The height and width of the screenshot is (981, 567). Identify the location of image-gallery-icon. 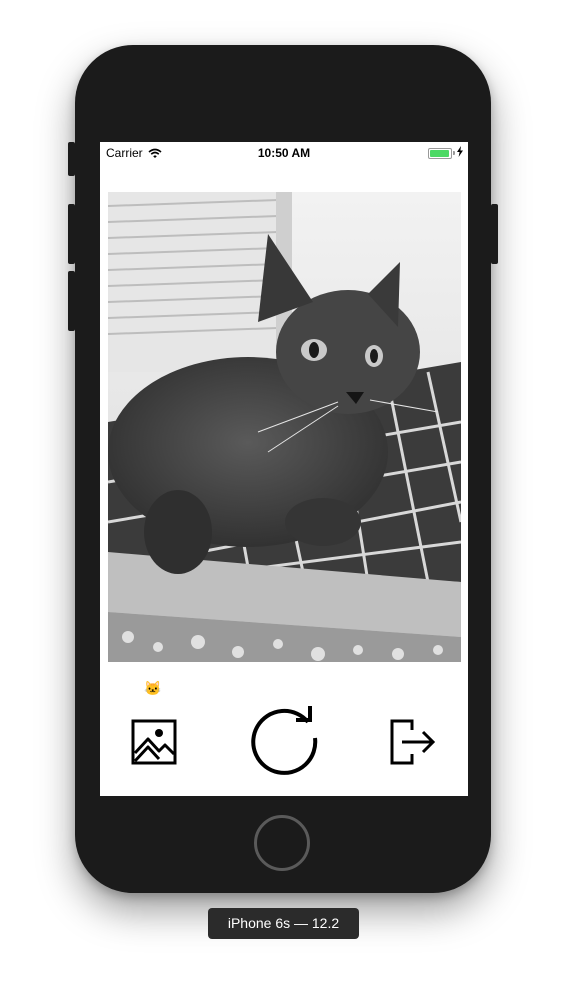
(154, 742).